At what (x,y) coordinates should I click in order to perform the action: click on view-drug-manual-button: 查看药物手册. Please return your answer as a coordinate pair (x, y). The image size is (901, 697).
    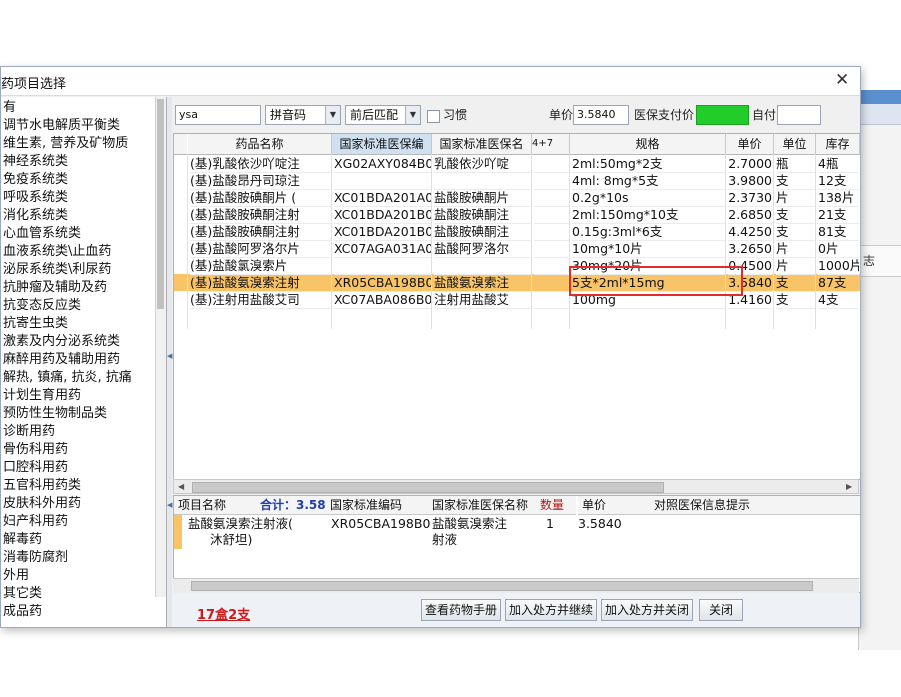
    Looking at the image, I should click on (461, 610).